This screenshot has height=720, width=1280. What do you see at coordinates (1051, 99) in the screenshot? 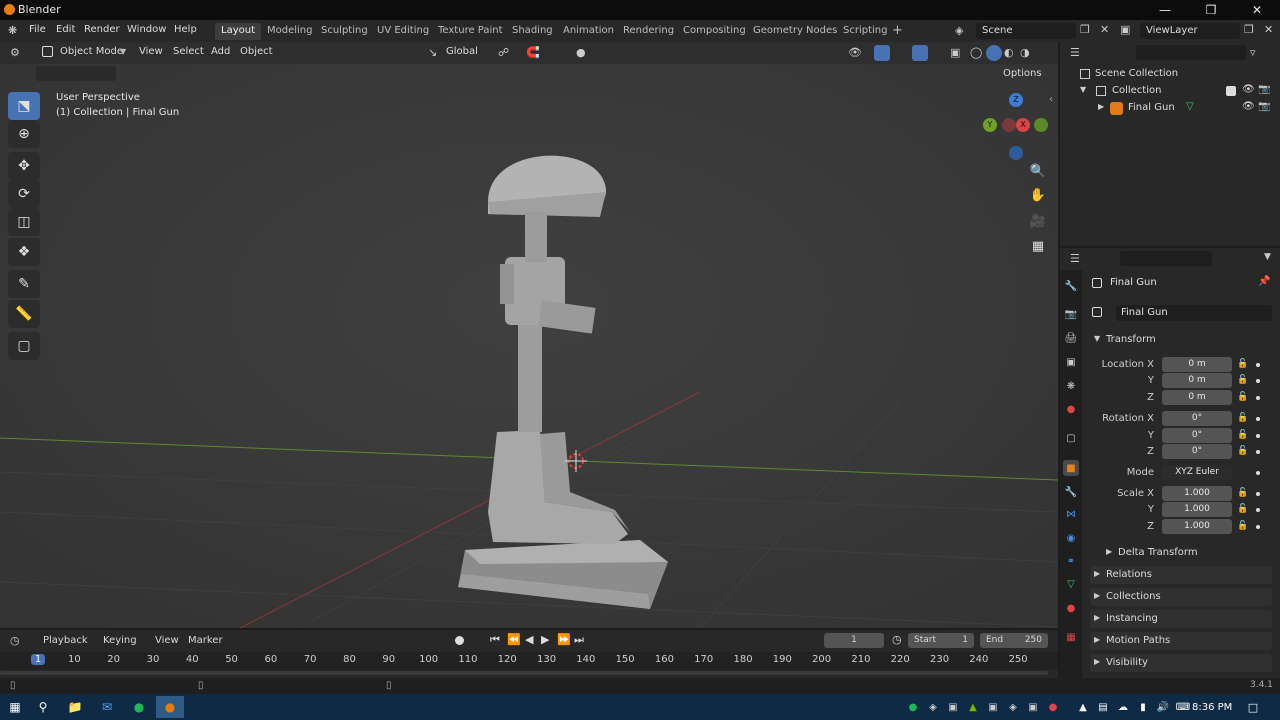
I see `collapse-sidebar-icon: ‹` at bounding box center [1051, 99].